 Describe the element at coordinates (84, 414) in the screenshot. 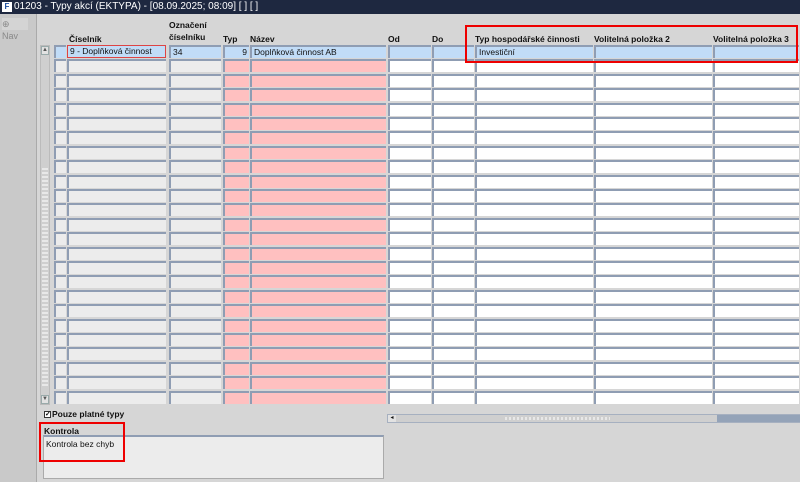

I see `filter-checkbox: ✓Pouze platné typy` at that location.